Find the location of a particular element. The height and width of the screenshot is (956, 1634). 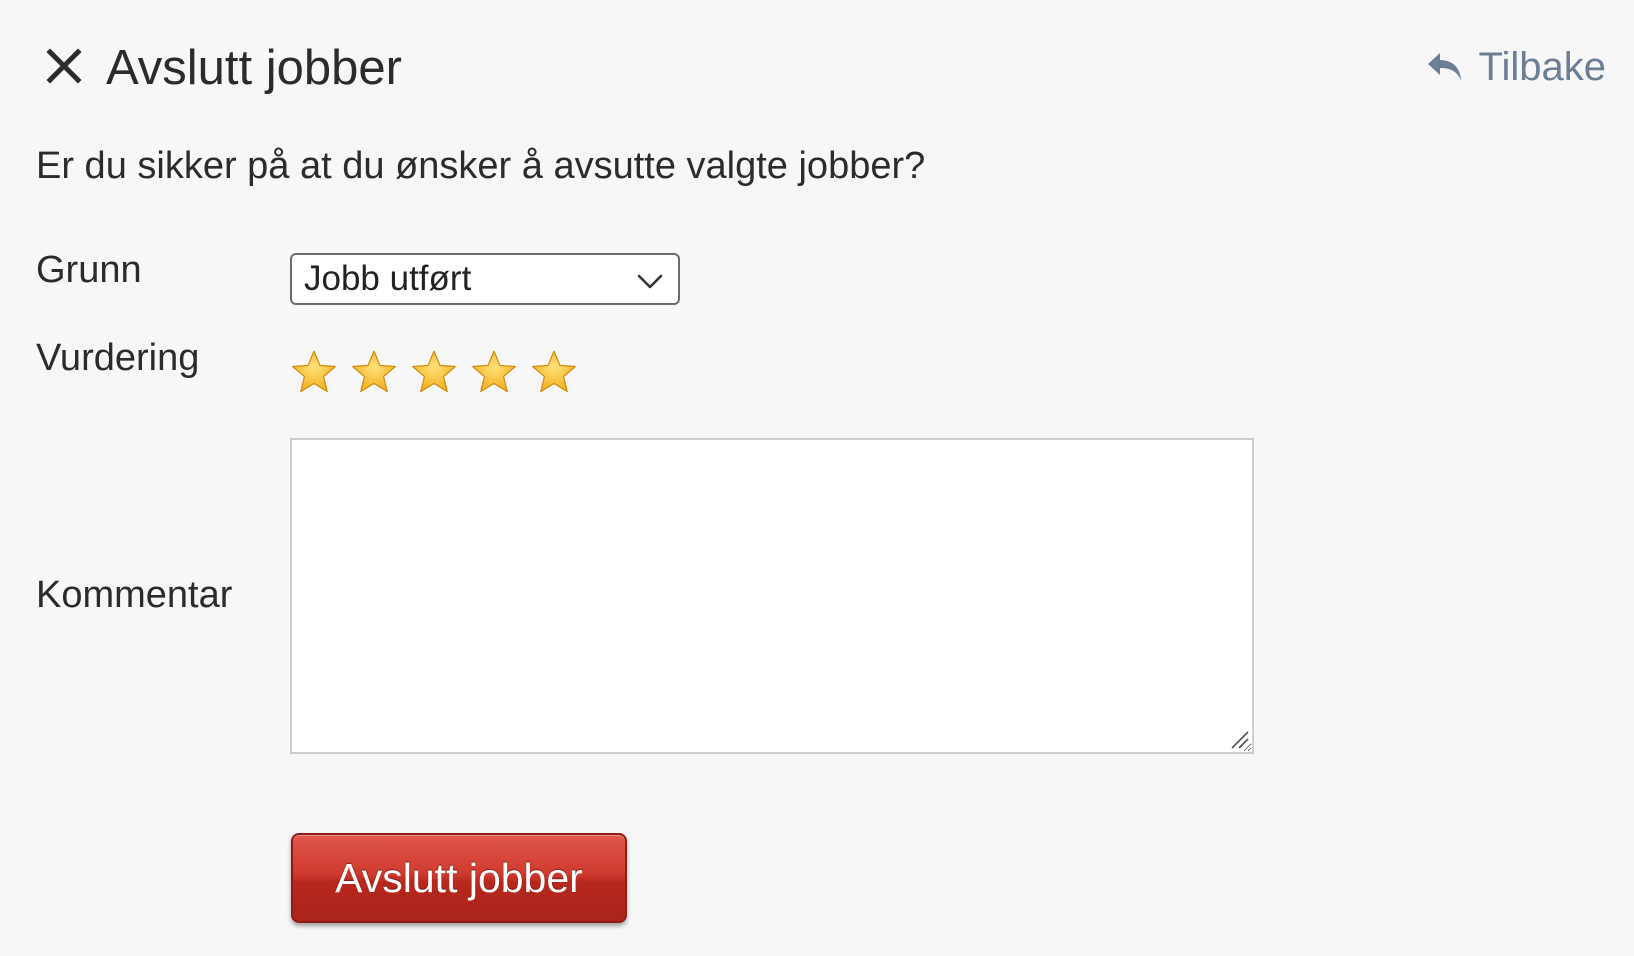

submit-close-jobs-button: Avslutt jobber is located at coordinates (459, 878).